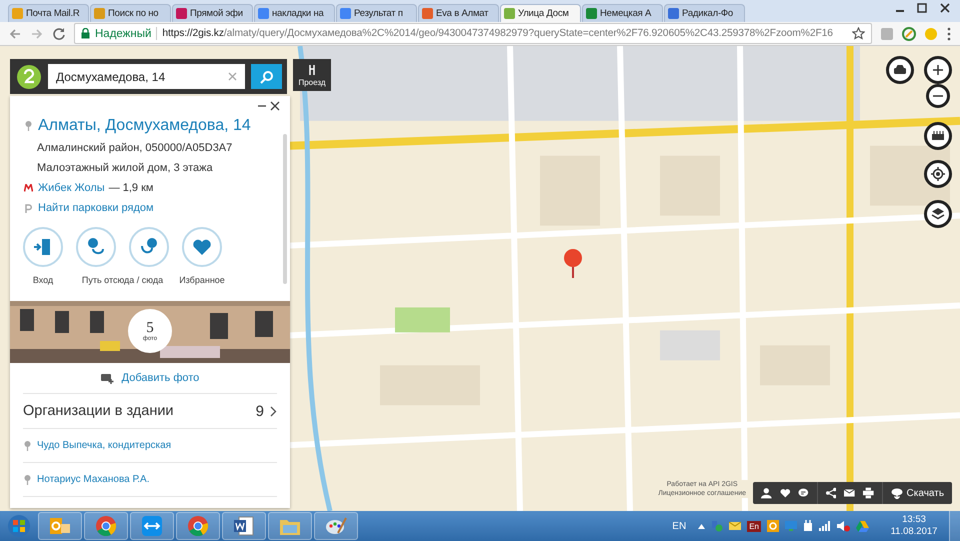 This screenshot has width=960, height=541. I want to click on browser-tab: Результат п, so click(376, 13).